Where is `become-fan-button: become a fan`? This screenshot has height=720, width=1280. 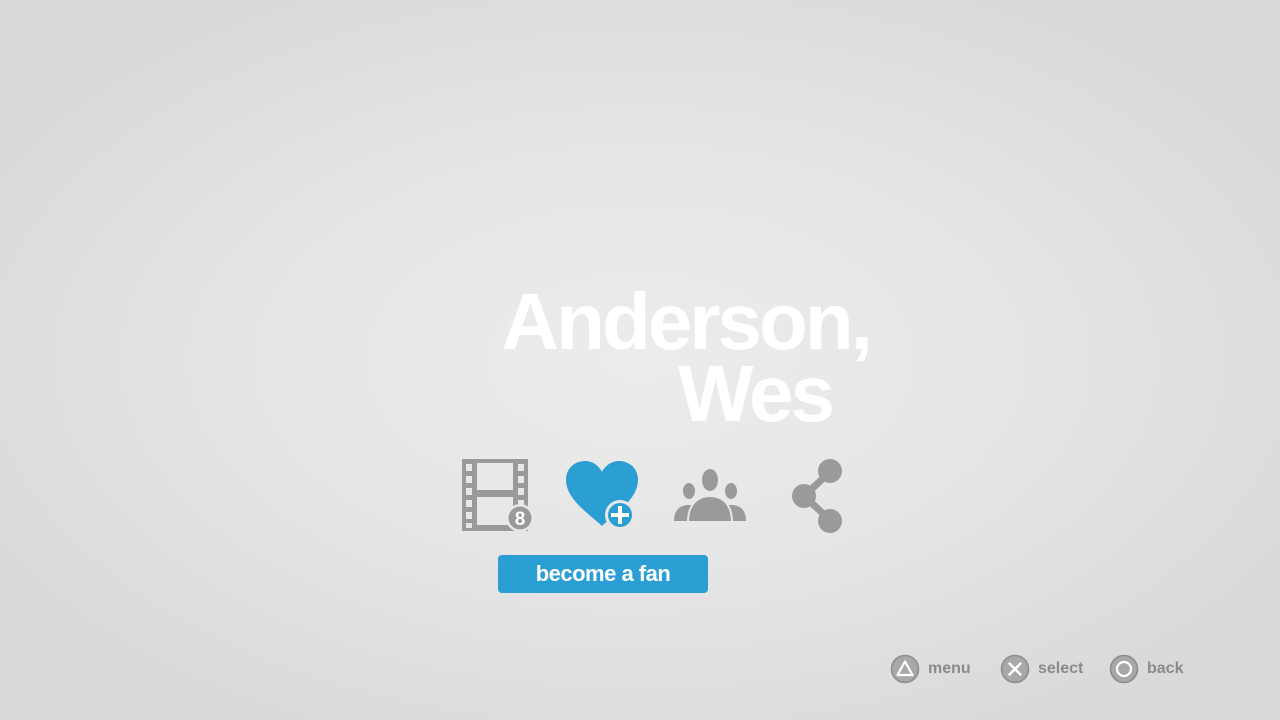
become-fan-button: become a fan is located at coordinates (603, 574).